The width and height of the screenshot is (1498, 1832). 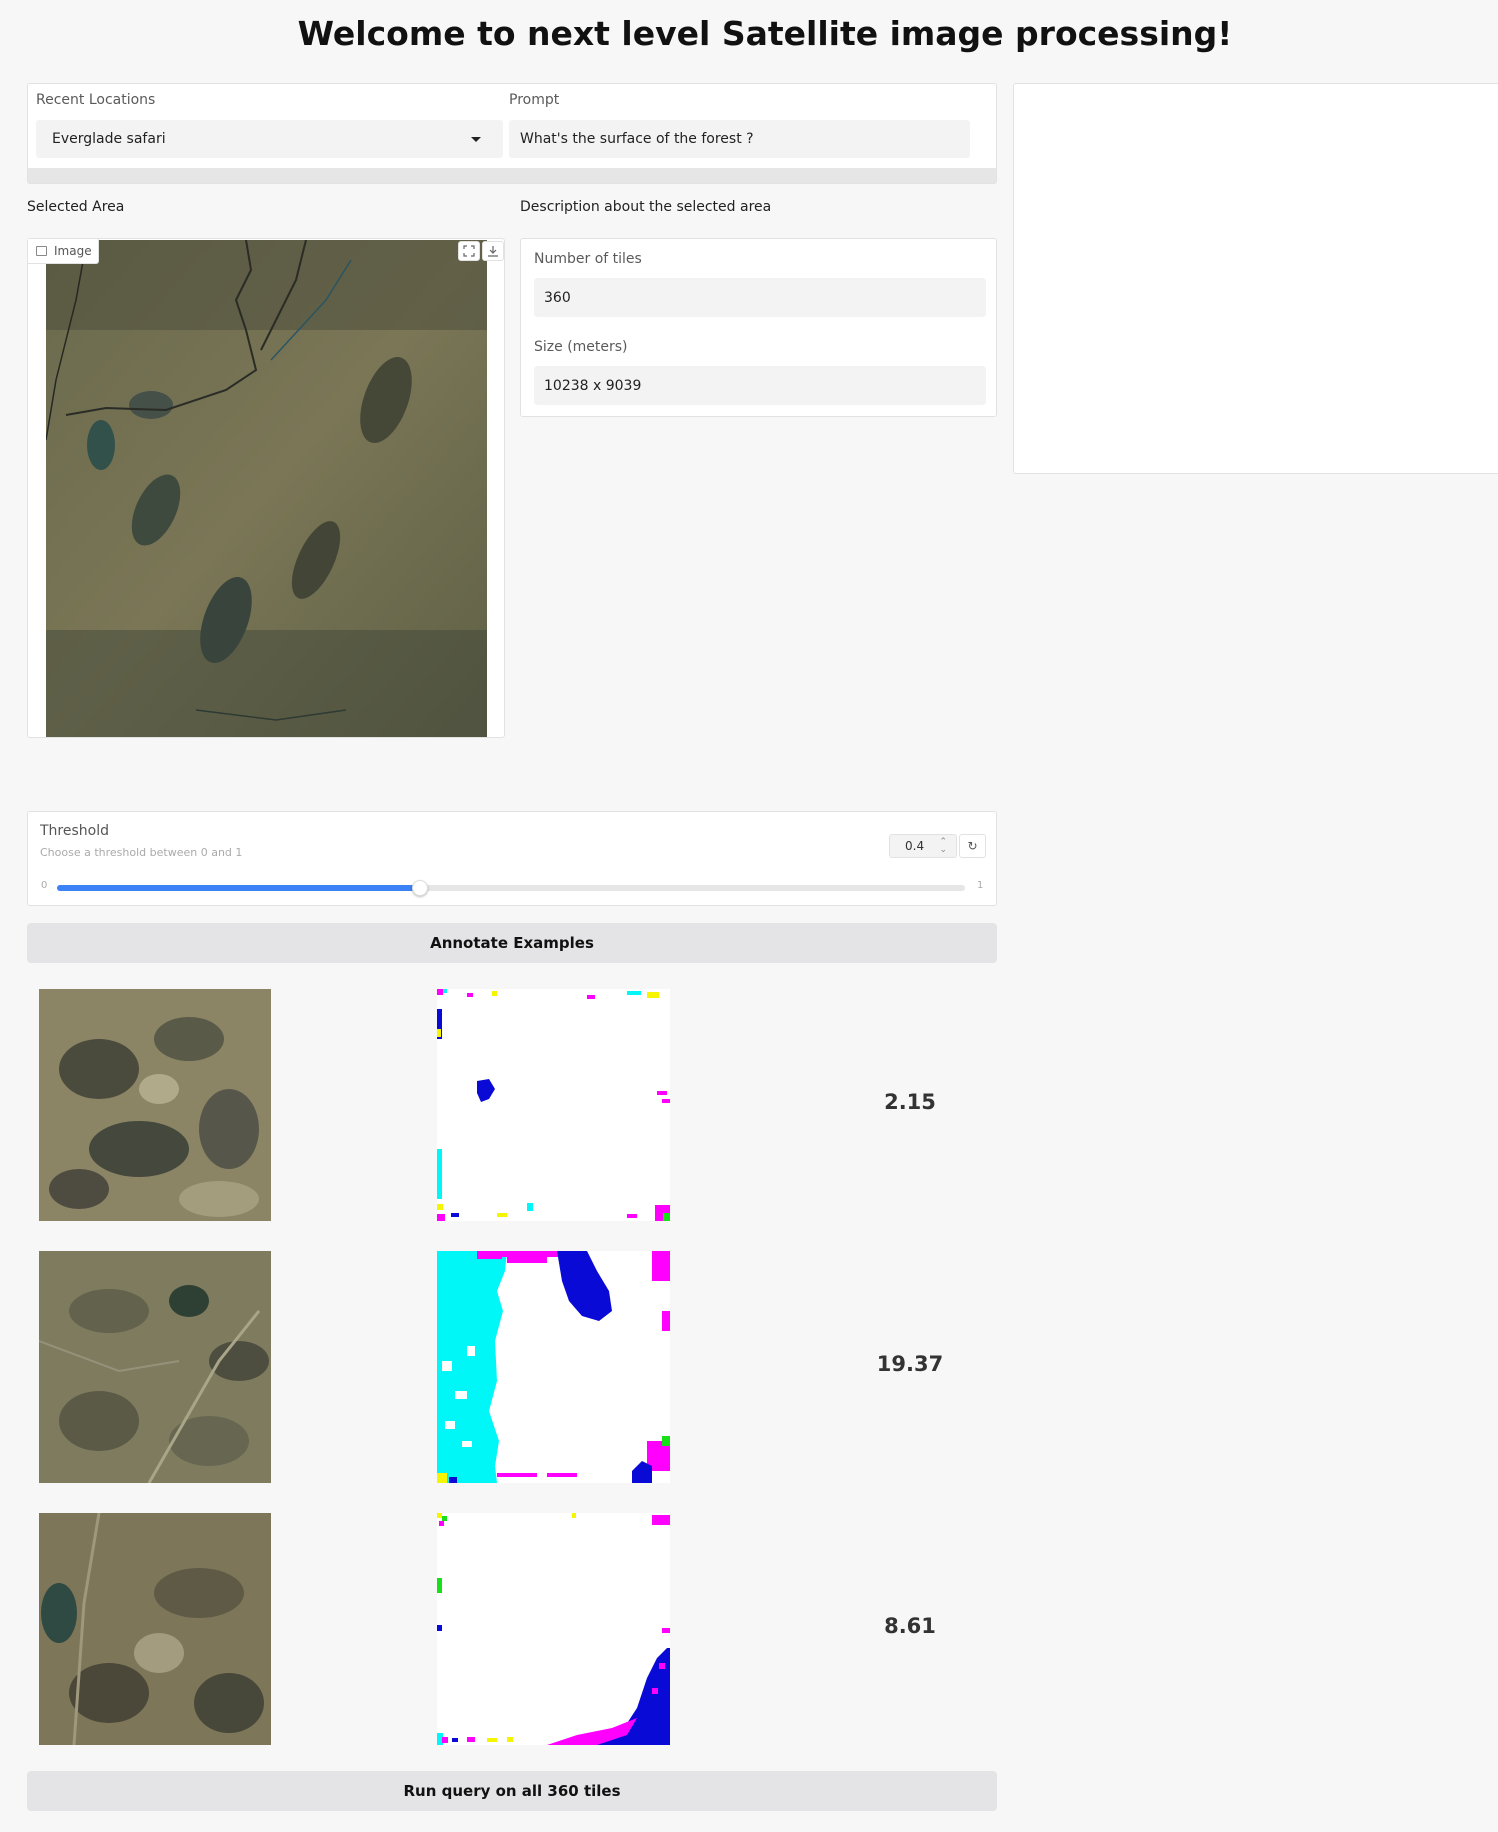 What do you see at coordinates (534, 100) in the screenshot?
I see `prompt-label: Prompt` at bounding box center [534, 100].